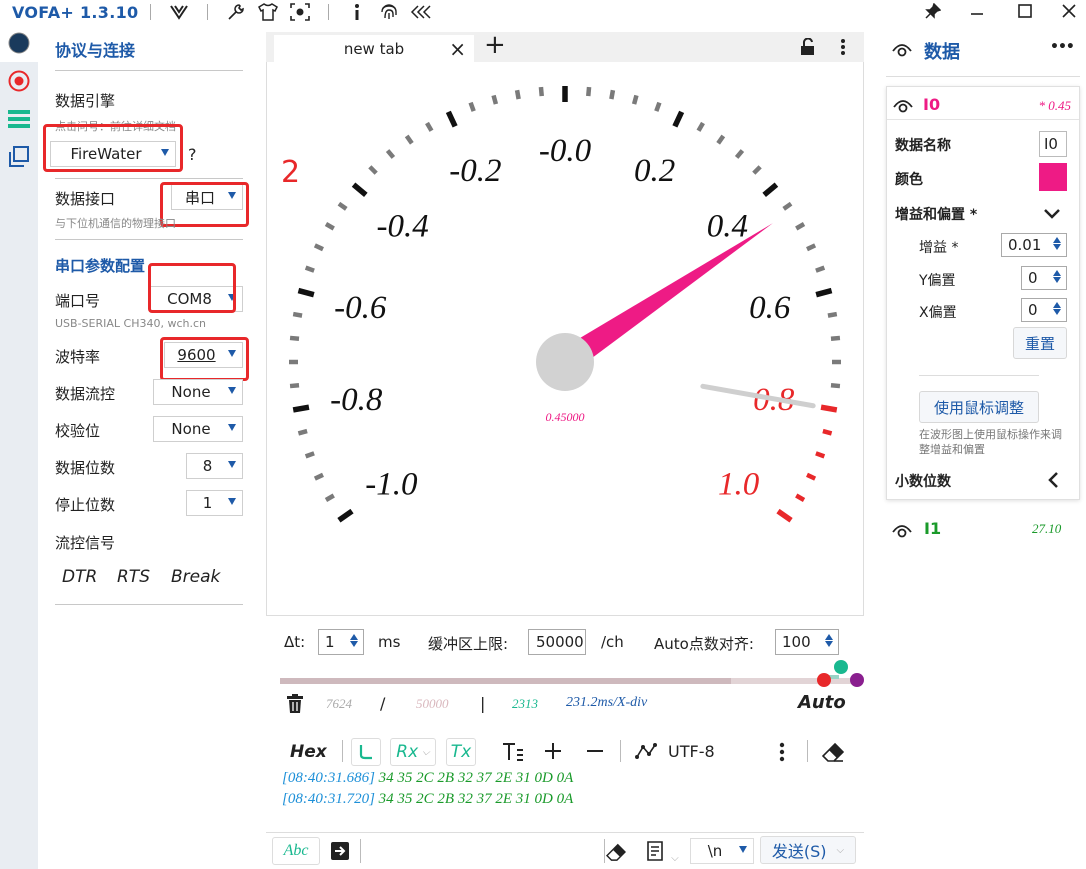 The height and width of the screenshot is (869, 1086). I want to click on buffer-progress-fill, so click(505, 681).